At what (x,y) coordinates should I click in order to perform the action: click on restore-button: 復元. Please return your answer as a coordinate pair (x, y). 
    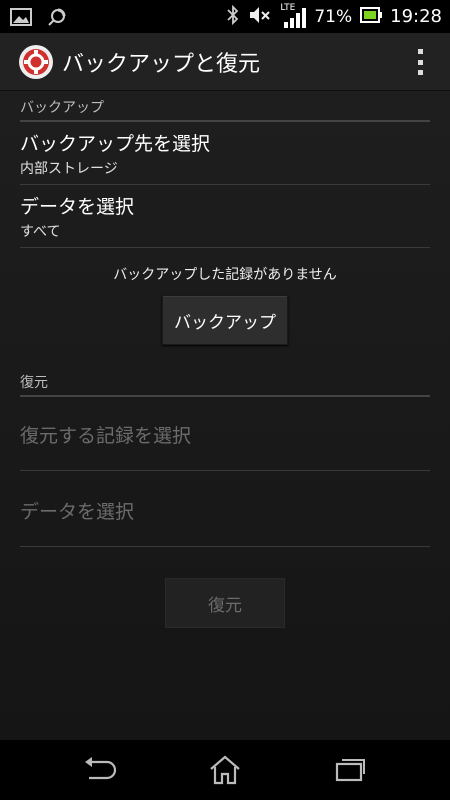
    Looking at the image, I should click on (225, 603).